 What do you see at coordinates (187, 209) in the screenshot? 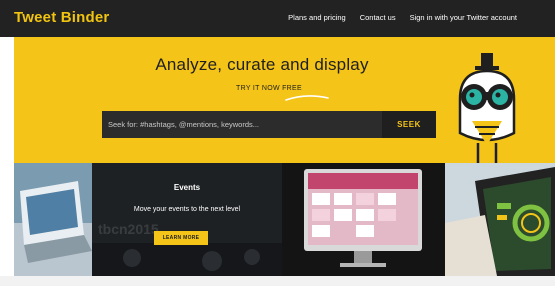
I see `events-subtitle: Move your events to the next level` at bounding box center [187, 209].